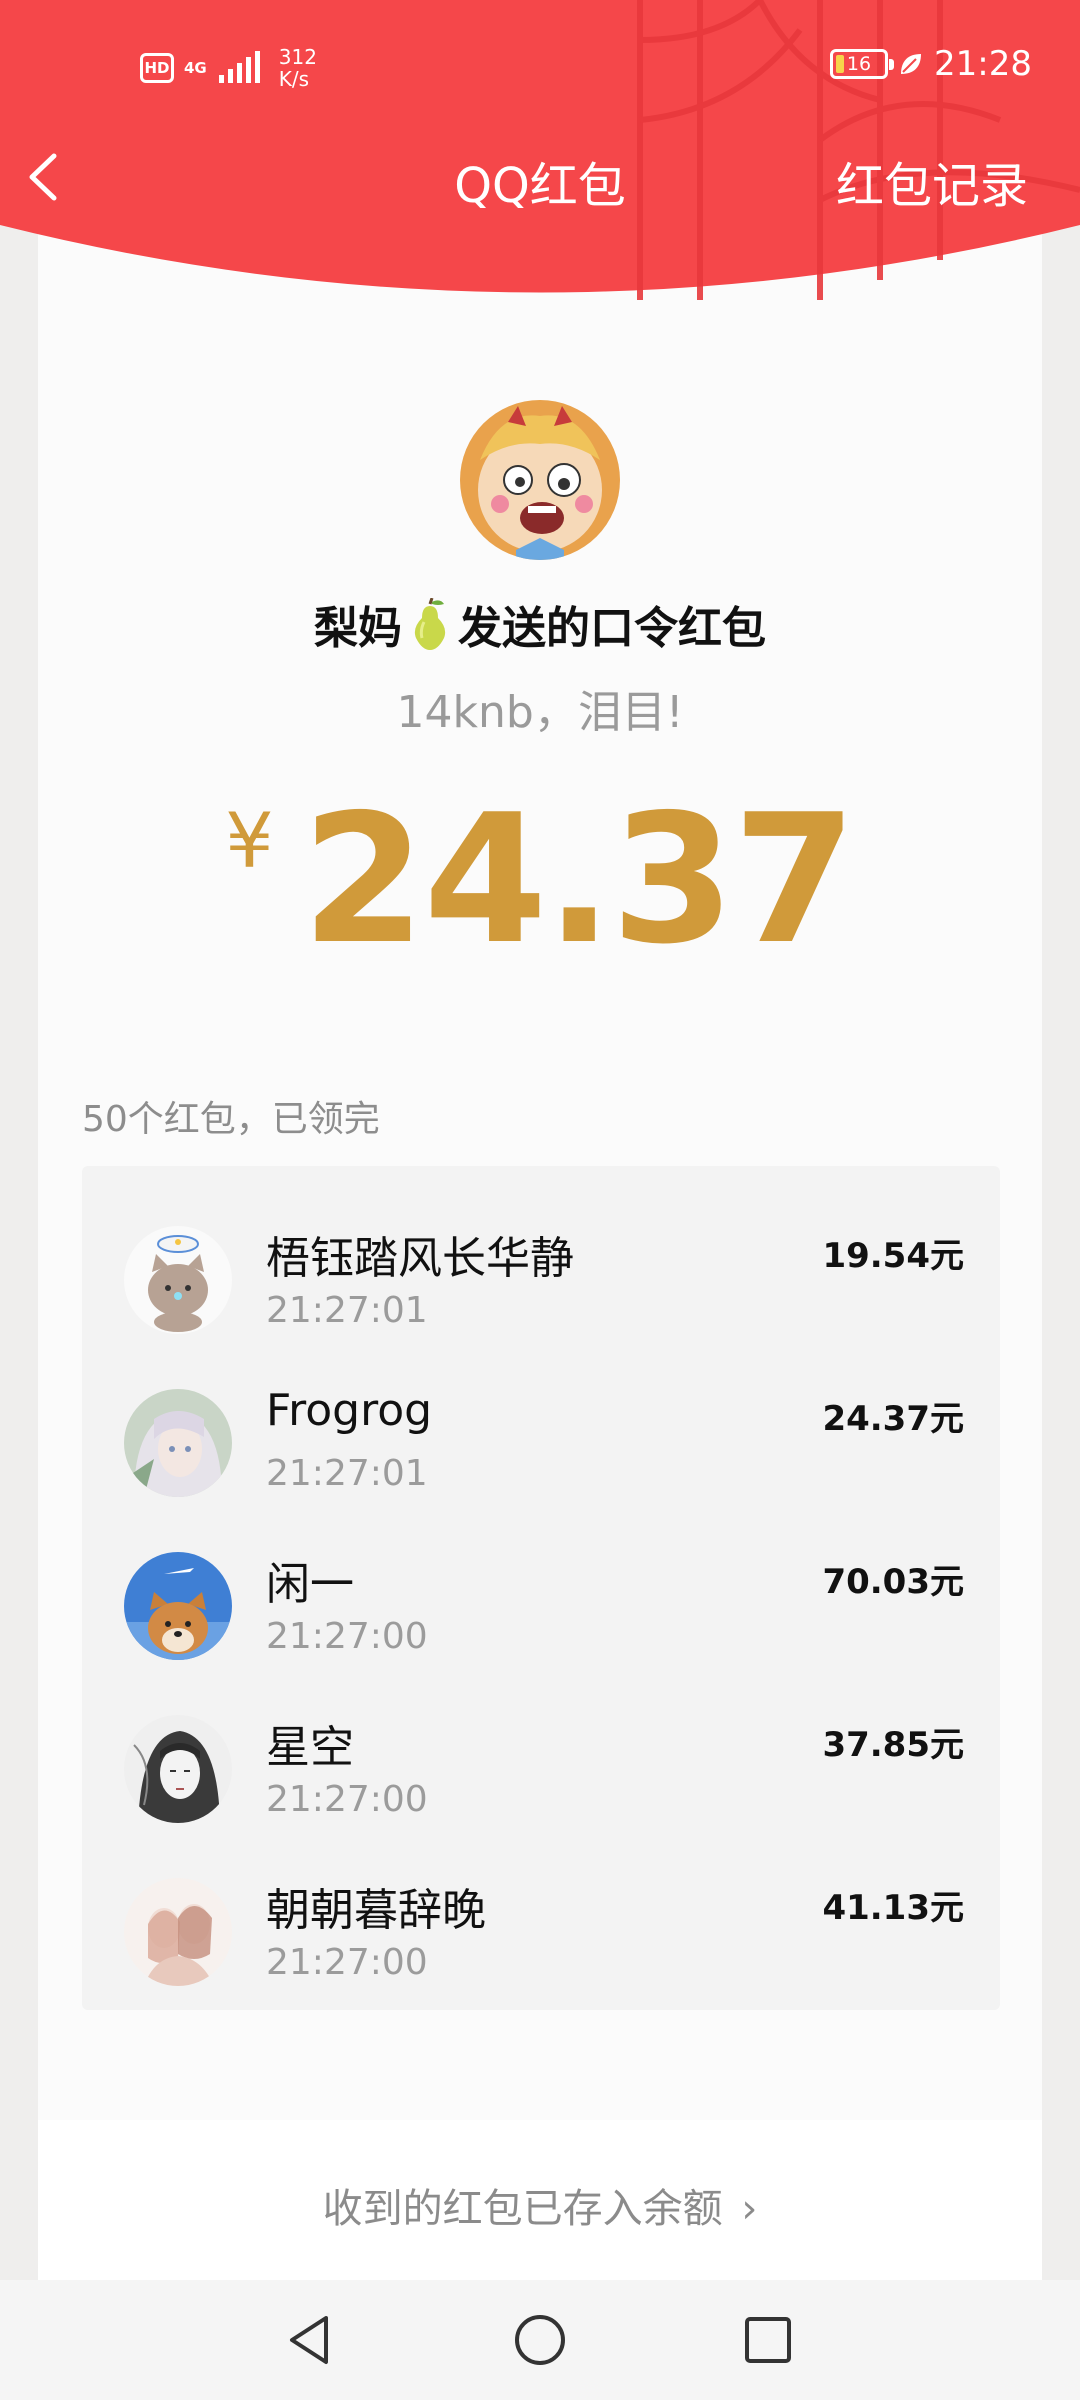 The image size is (1080, 2400). What do you see at coordinates (859, 64) in the screenshot?
I see `battery-percent: 16` at bounding box center [859, 64].